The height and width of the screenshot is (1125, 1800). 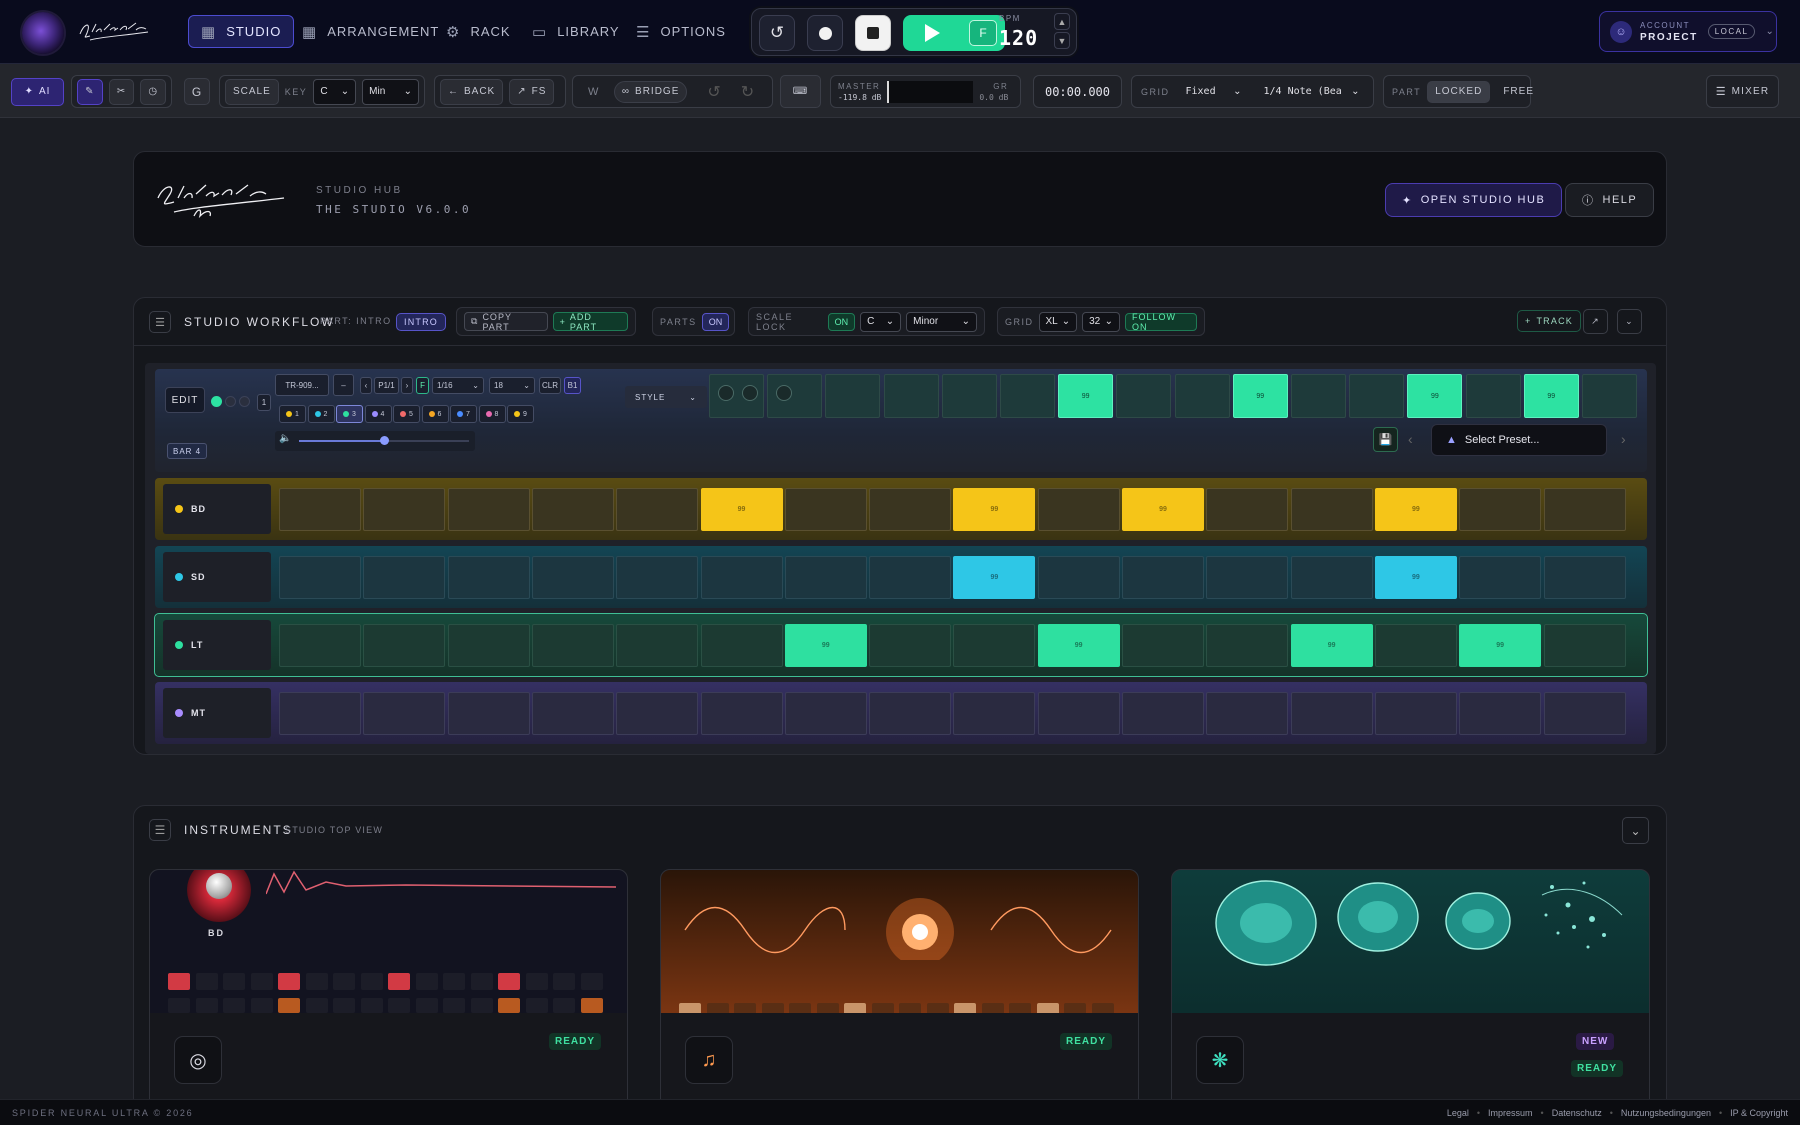 What do you see at coordinates (244, 401) in the screenshot?
I see `status-dot` at bounding box center [244, 401].